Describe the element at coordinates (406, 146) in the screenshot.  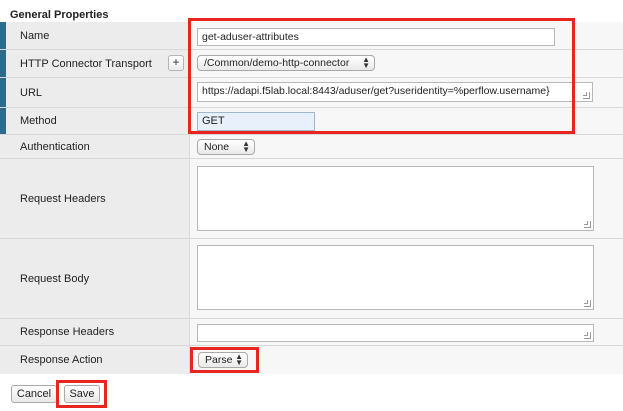
I see `value-cell: None ▲ ▼` at that location.